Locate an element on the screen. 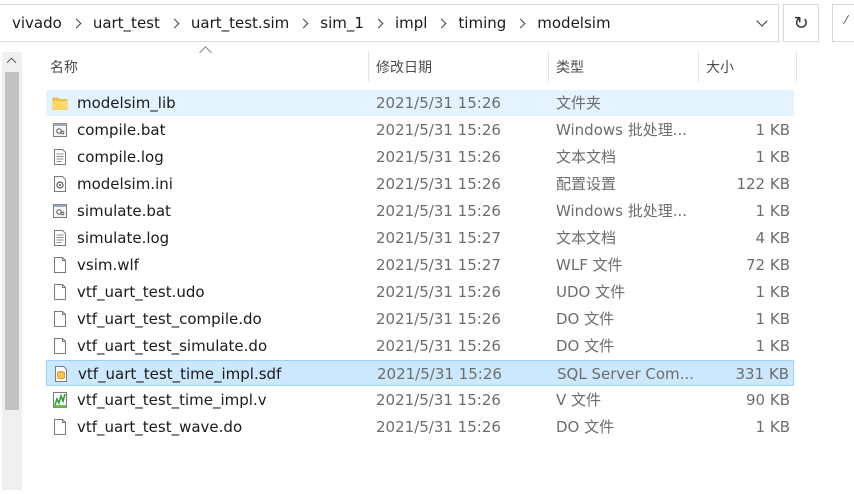 The image size is (854, 494). breadcrumb-item: vivado is located at coordinates (37, 23).